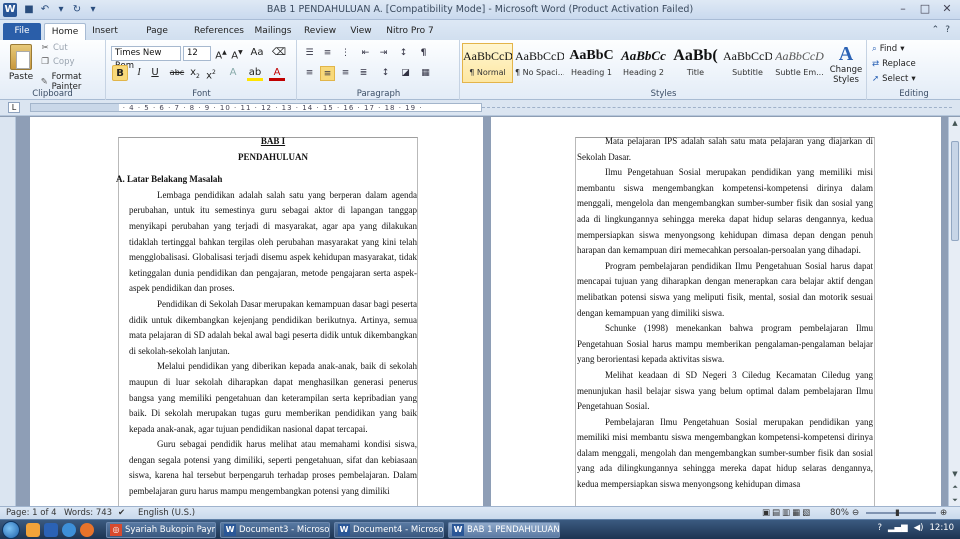 This screenshot has height=539, width=960. I want to click on style-subtitle: AaBbCcD Subtitle, so click(747, 63).